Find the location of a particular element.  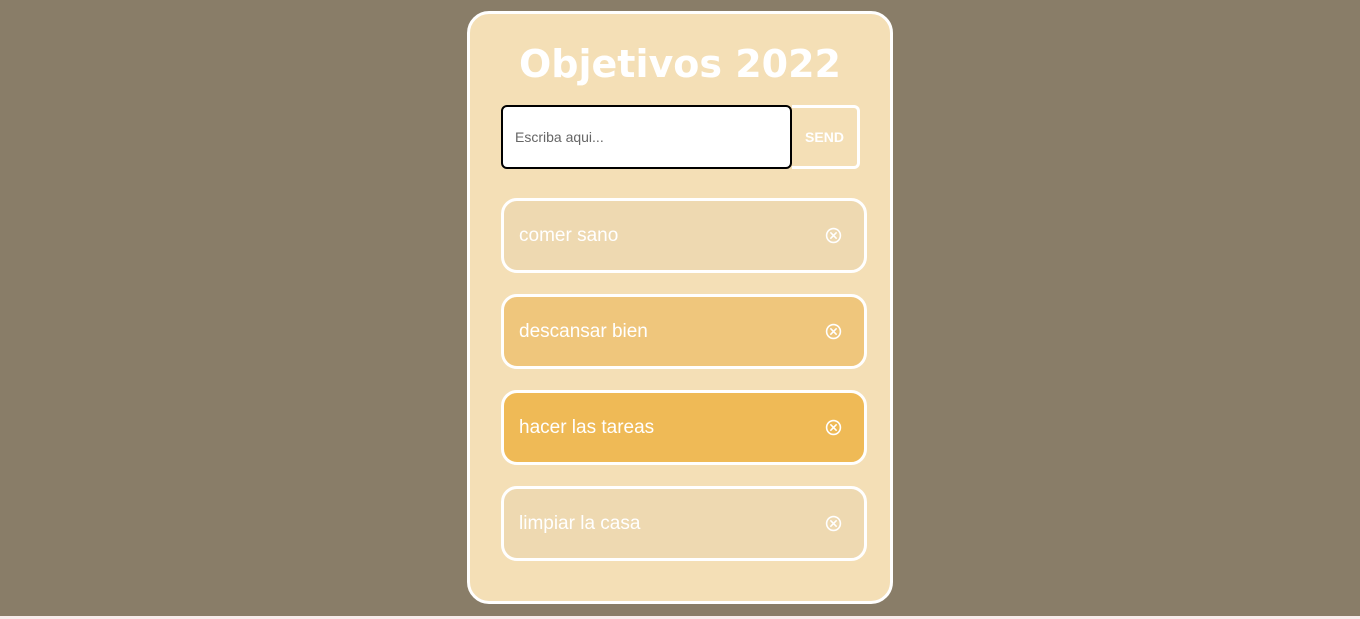

todo-text: limpiar la casa is located at coordinates (580, 523).